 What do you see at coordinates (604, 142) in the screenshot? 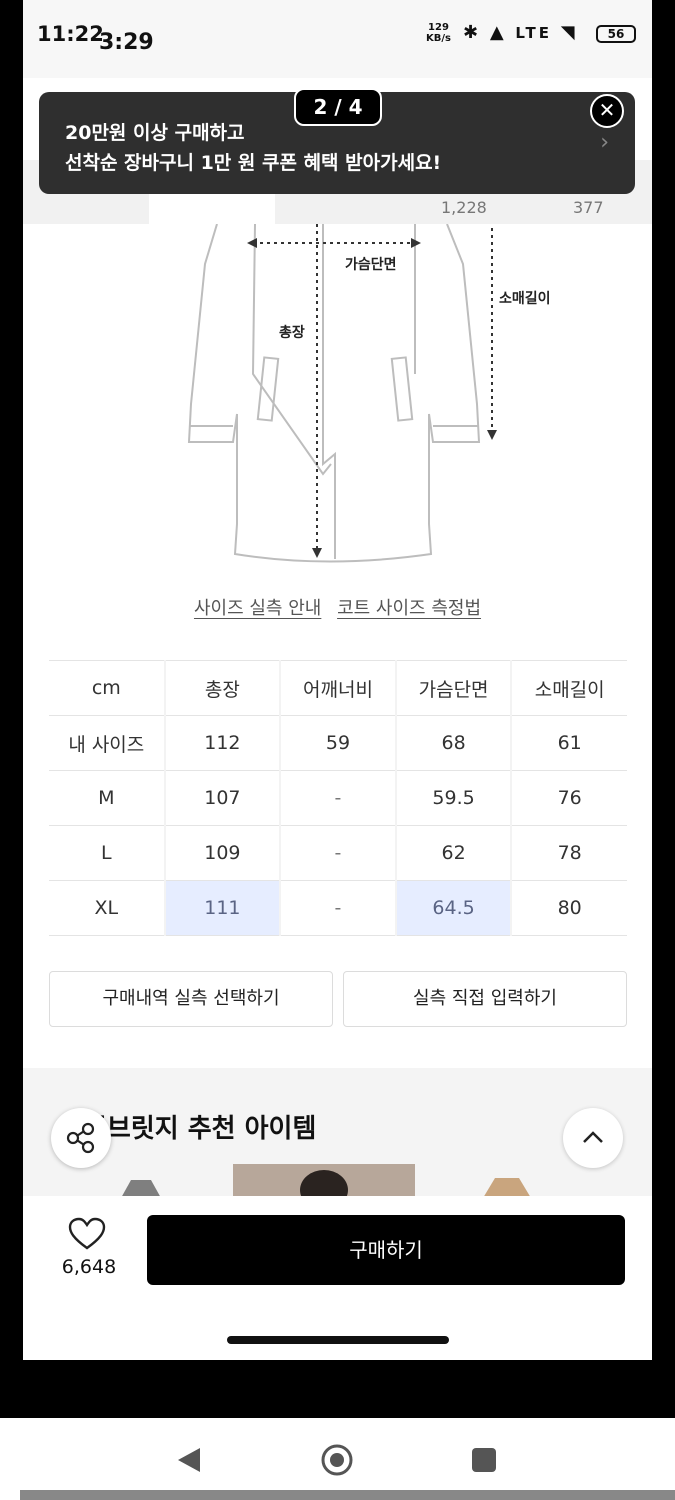
I see `chevron-right-icon: ›` at bounding box center [604, 142].